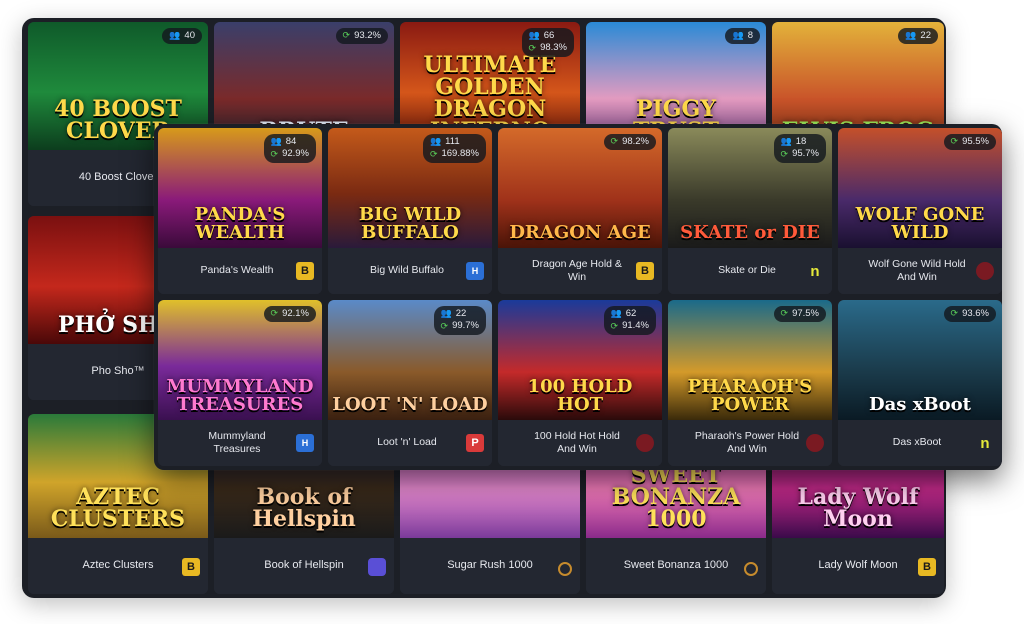  What do you see at coordinates (240, 223) in the screenshot?
I see `game-logo-art: PANDA'S WEALTH` at bounding box center [240, 223].